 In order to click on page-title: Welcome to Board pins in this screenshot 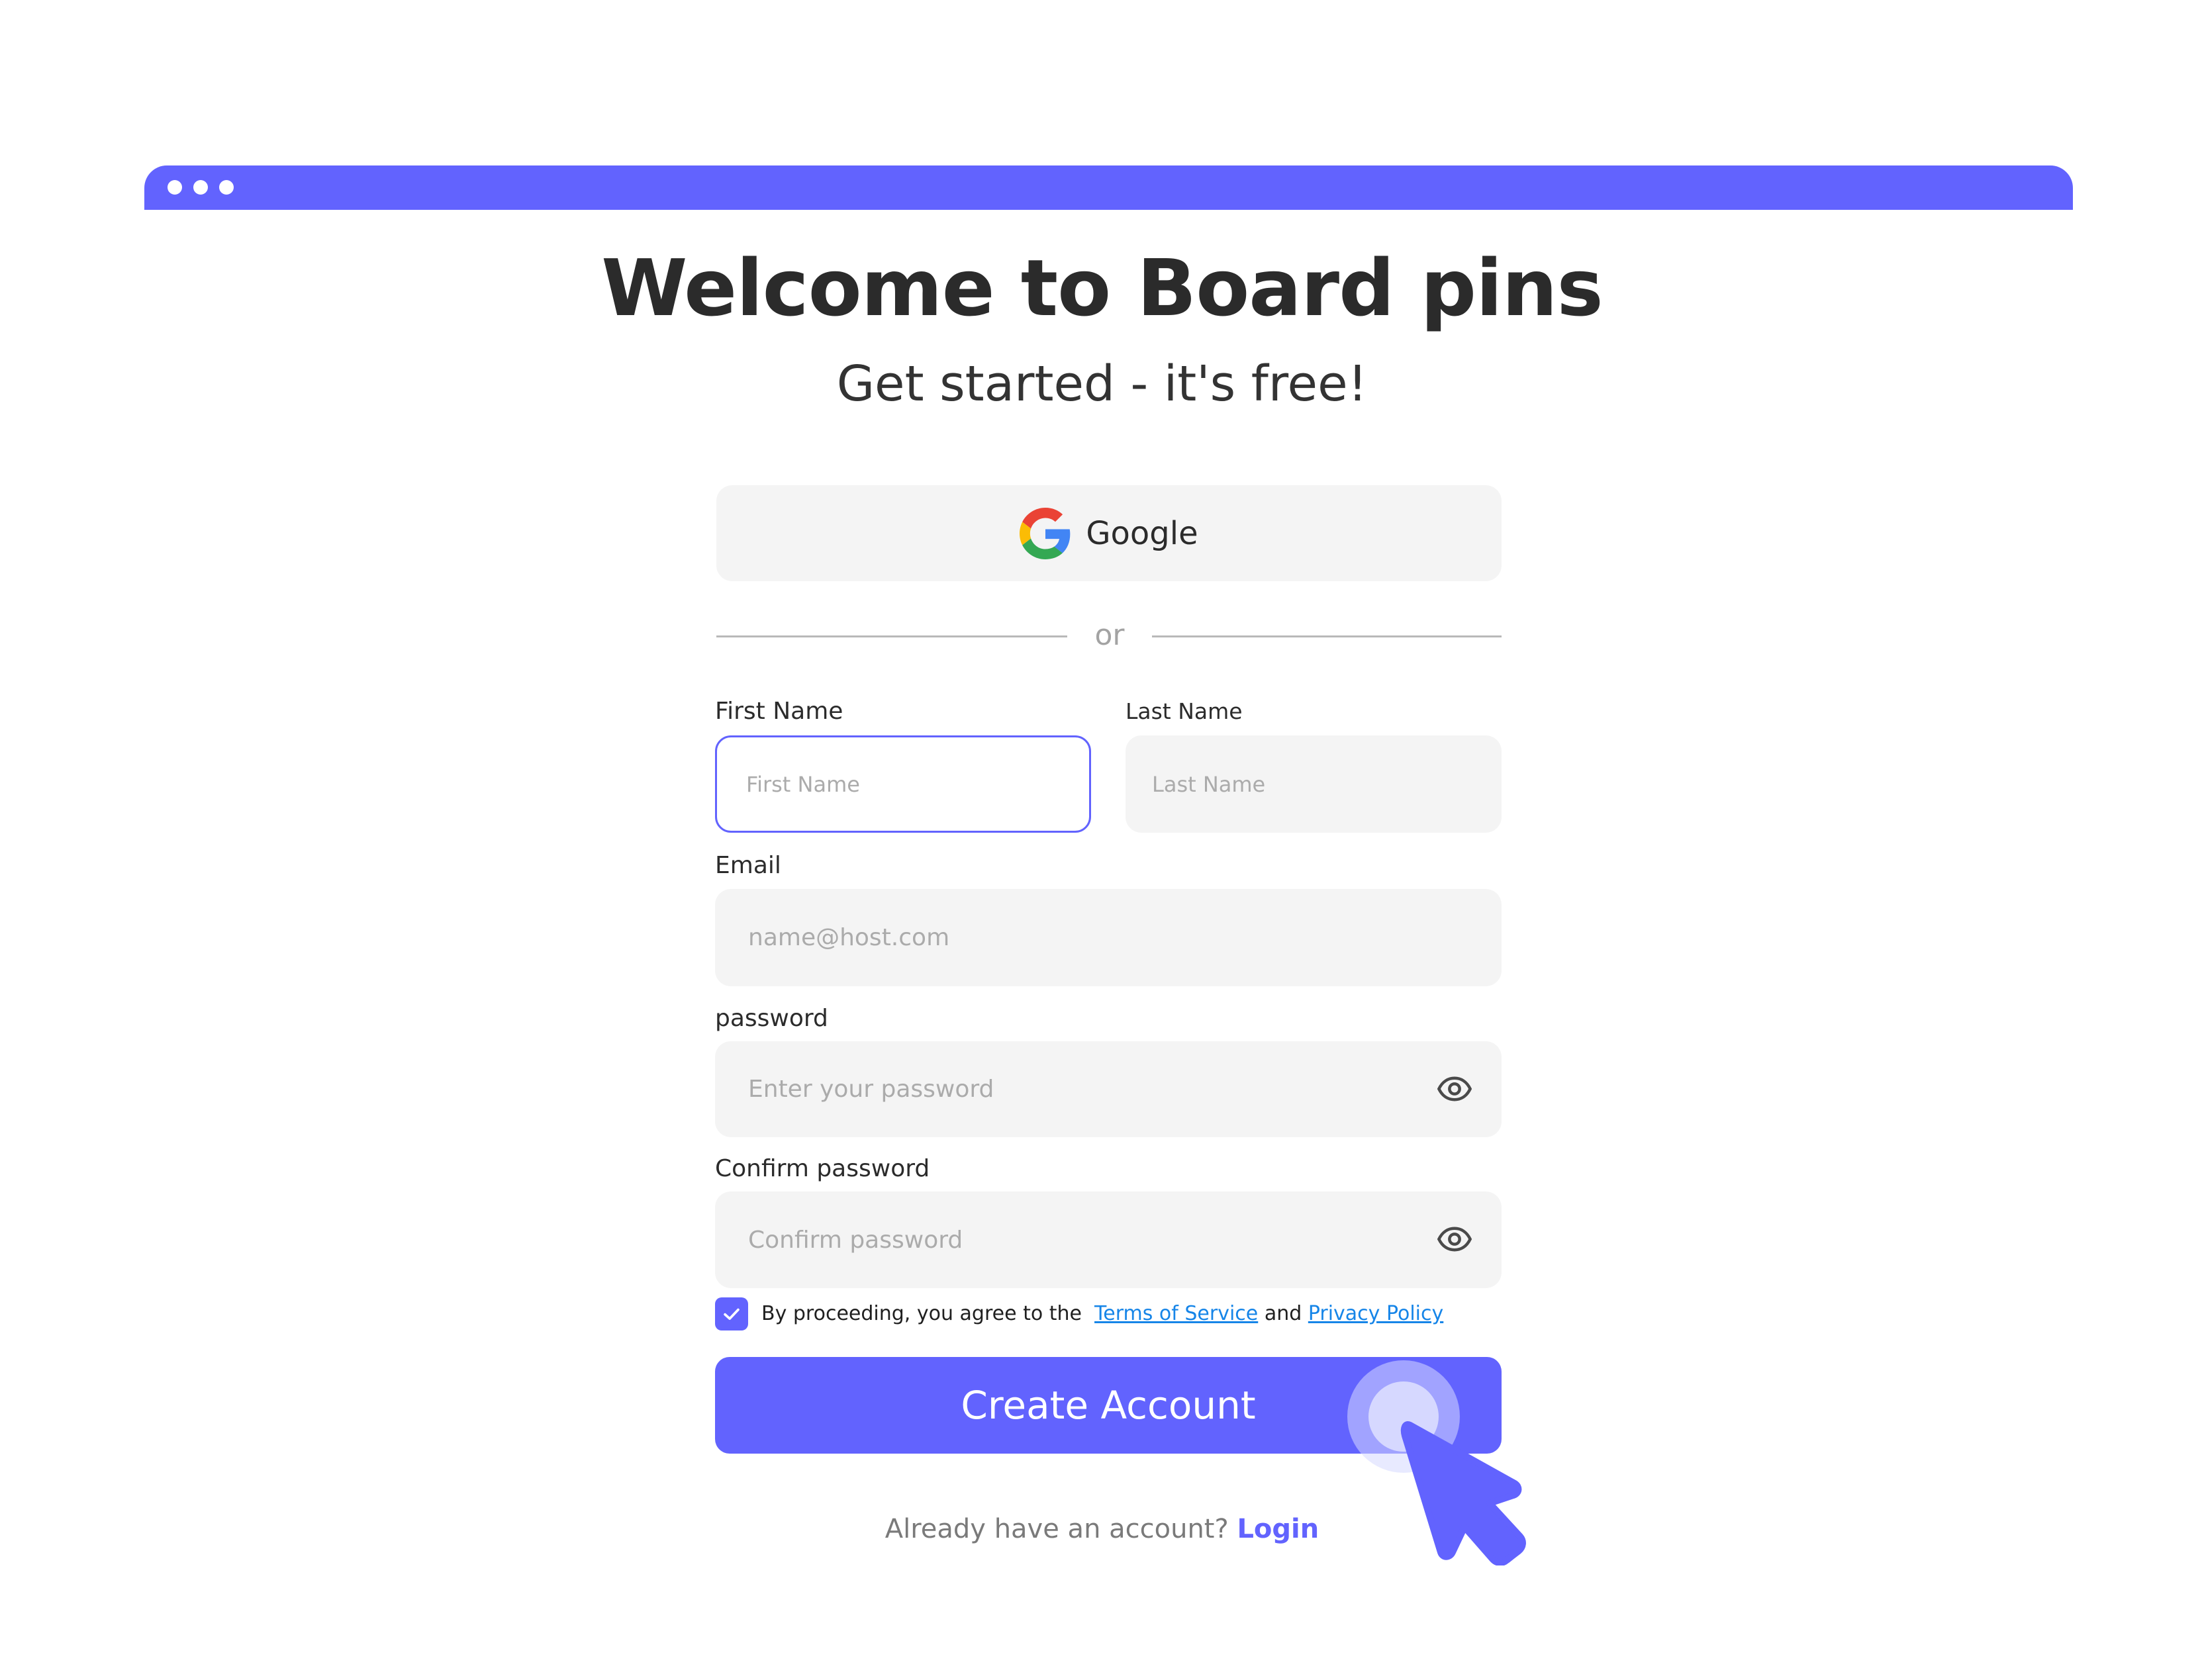, I will do `click(1102, 288)`.